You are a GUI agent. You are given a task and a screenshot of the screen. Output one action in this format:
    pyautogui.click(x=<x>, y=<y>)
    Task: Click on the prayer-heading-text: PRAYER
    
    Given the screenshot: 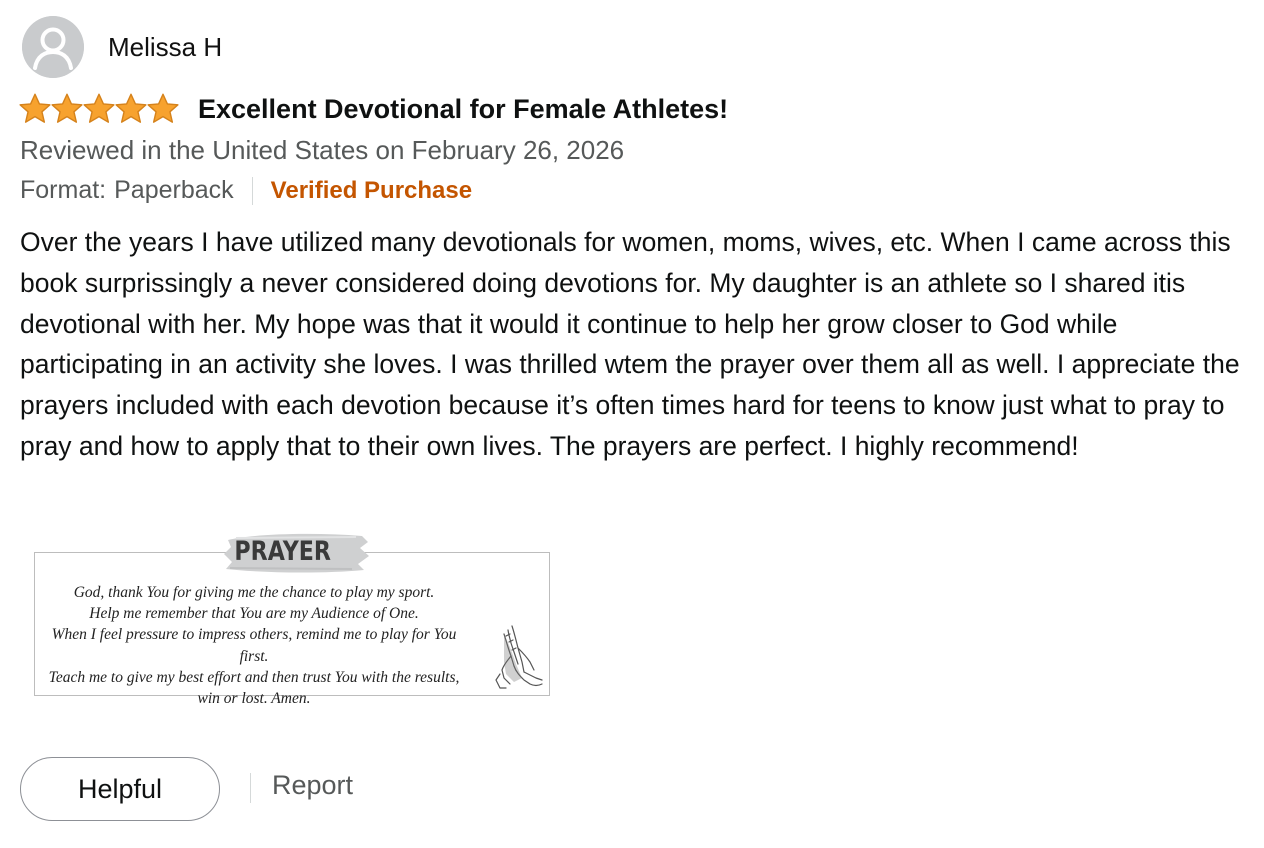 What is the action you would take?
    pyautogui.click(x=282, y=551)
    